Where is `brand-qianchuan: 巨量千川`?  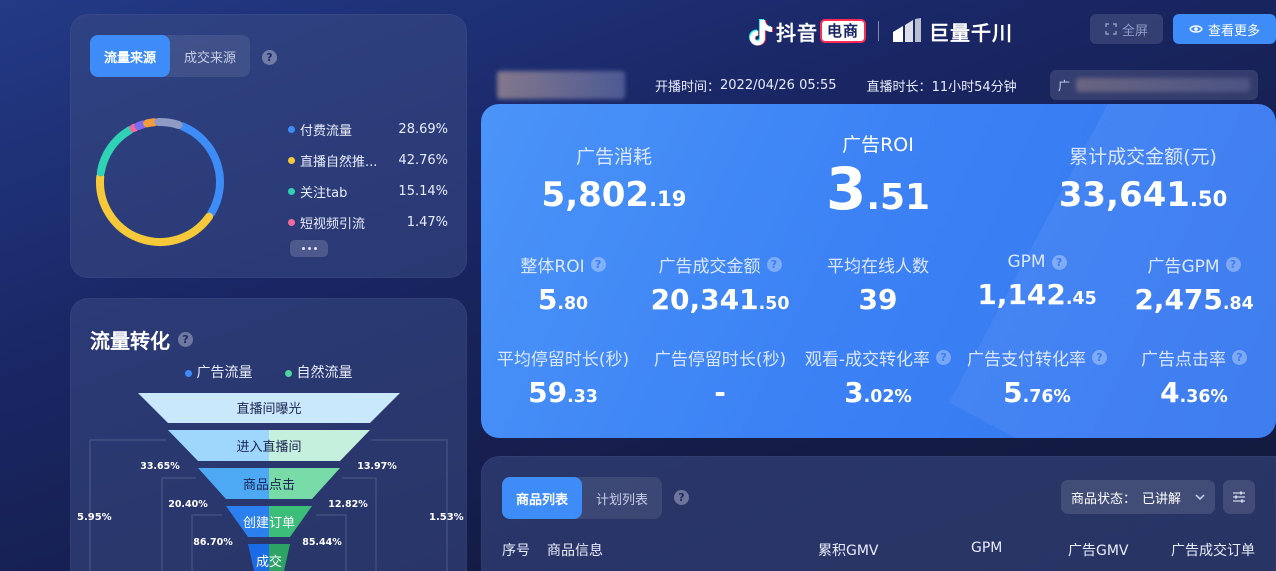 brand-qianchuan: 巨量千川 is located at coordinates (971, 32).